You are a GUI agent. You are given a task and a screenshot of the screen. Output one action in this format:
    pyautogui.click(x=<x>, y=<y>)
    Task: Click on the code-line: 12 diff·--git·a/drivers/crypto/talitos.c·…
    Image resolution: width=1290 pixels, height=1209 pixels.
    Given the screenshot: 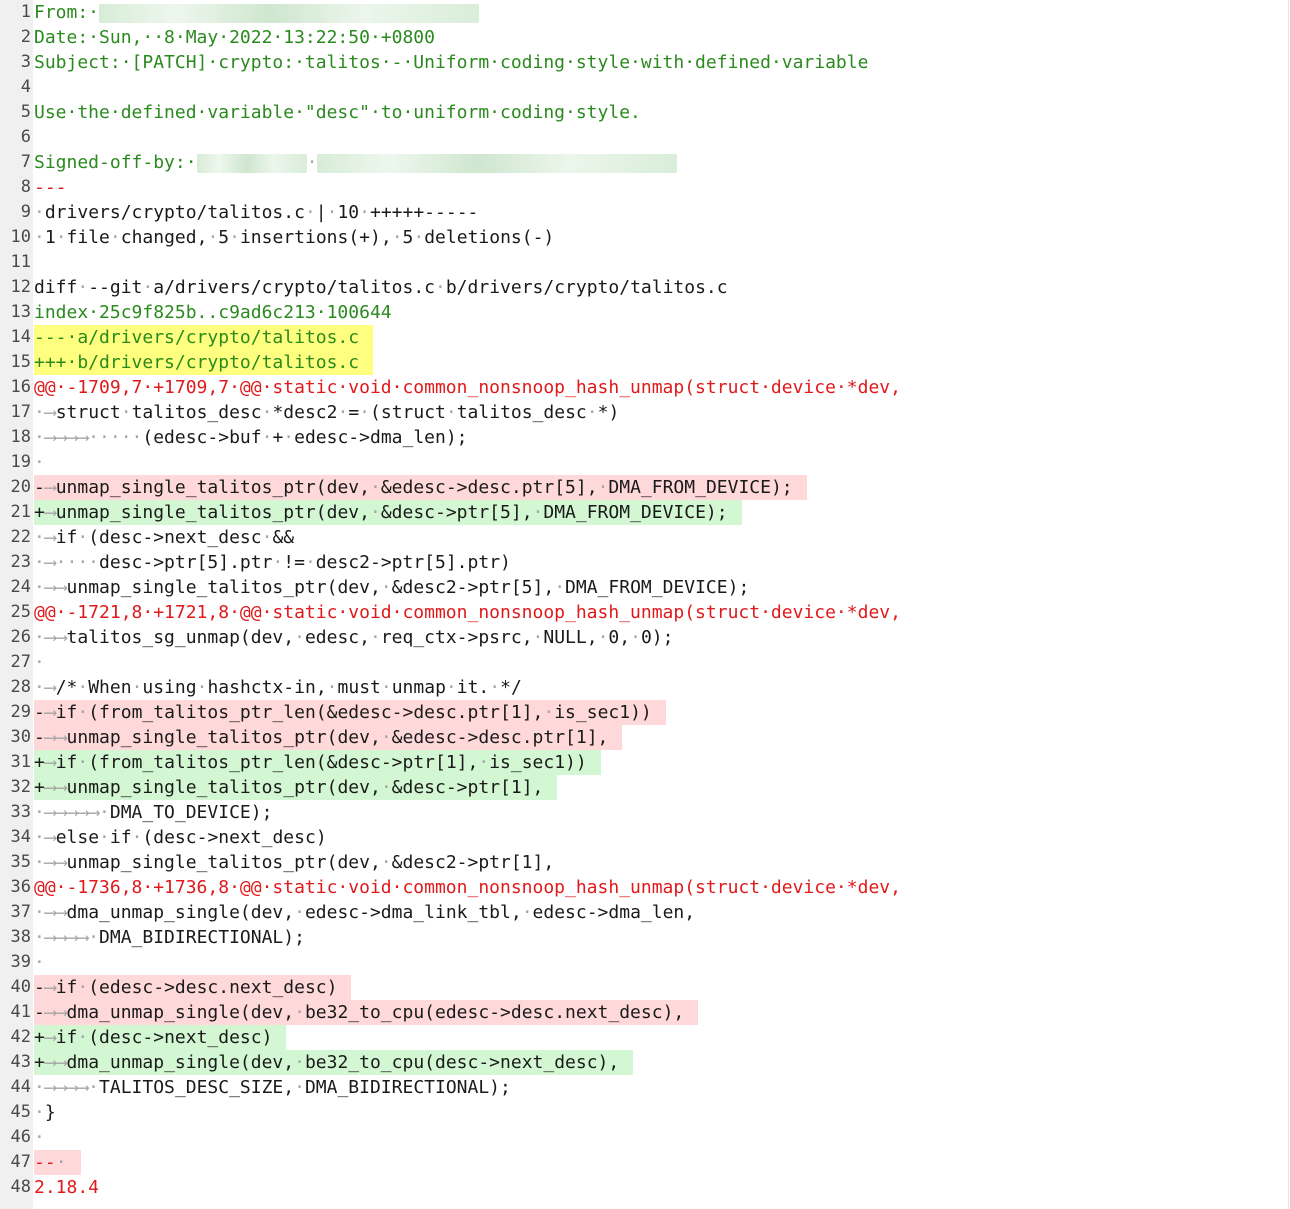 What is the action you would take?
    pyautogui.click(x=644, y=287)
    